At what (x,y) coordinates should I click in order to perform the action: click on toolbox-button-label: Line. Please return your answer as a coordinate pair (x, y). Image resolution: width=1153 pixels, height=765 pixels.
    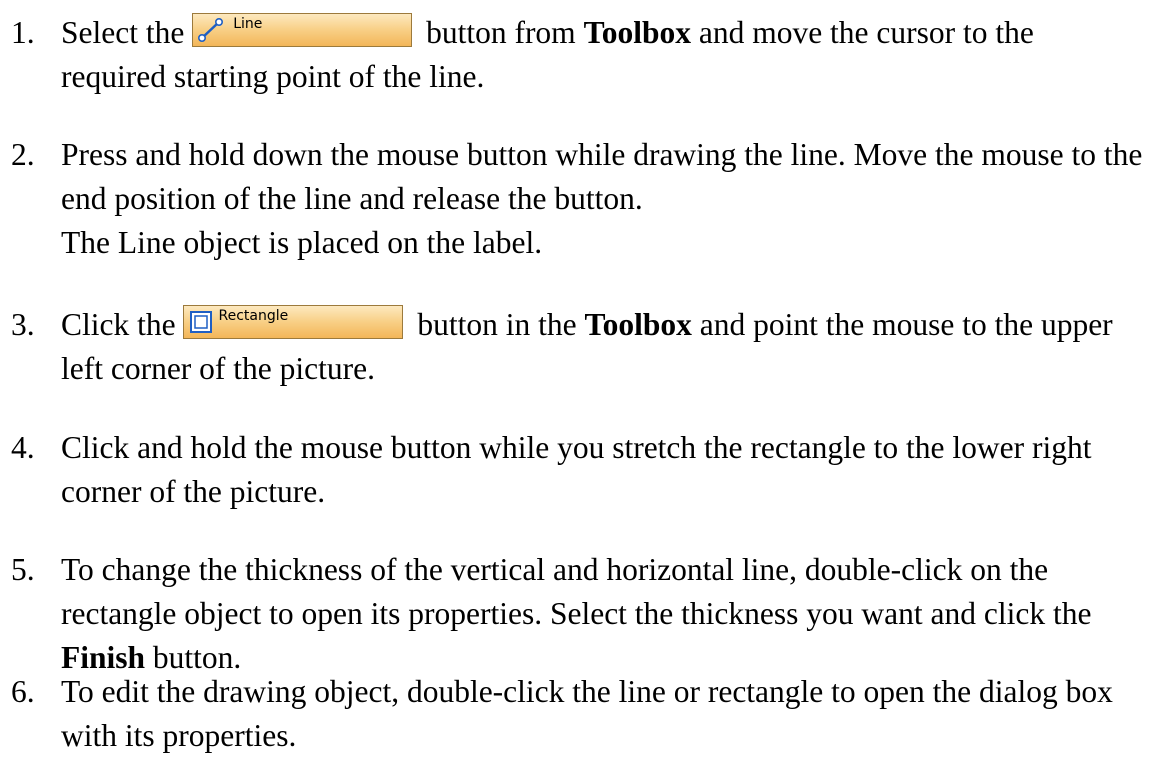
    Looking at the image, I should click on (248, 24).